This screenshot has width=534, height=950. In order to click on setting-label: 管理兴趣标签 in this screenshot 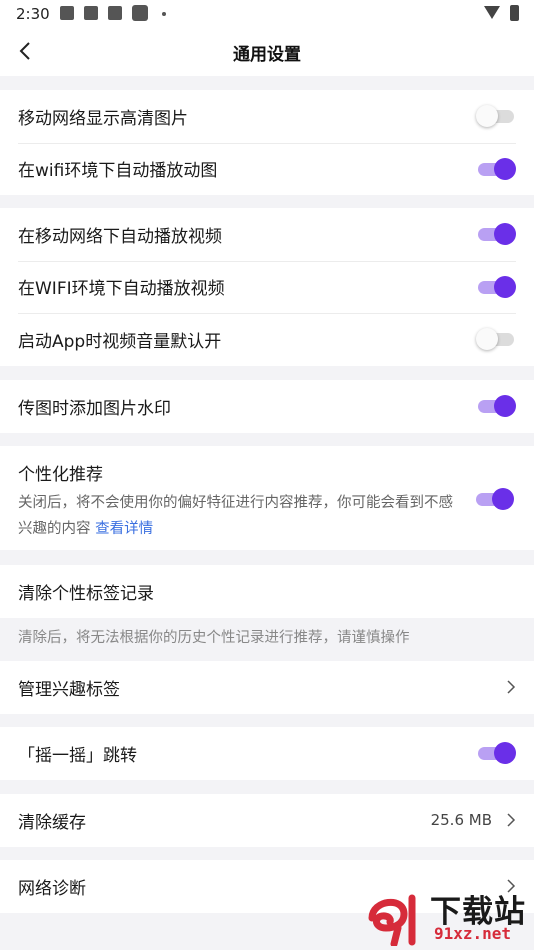, I will do `click(69, 689)`.